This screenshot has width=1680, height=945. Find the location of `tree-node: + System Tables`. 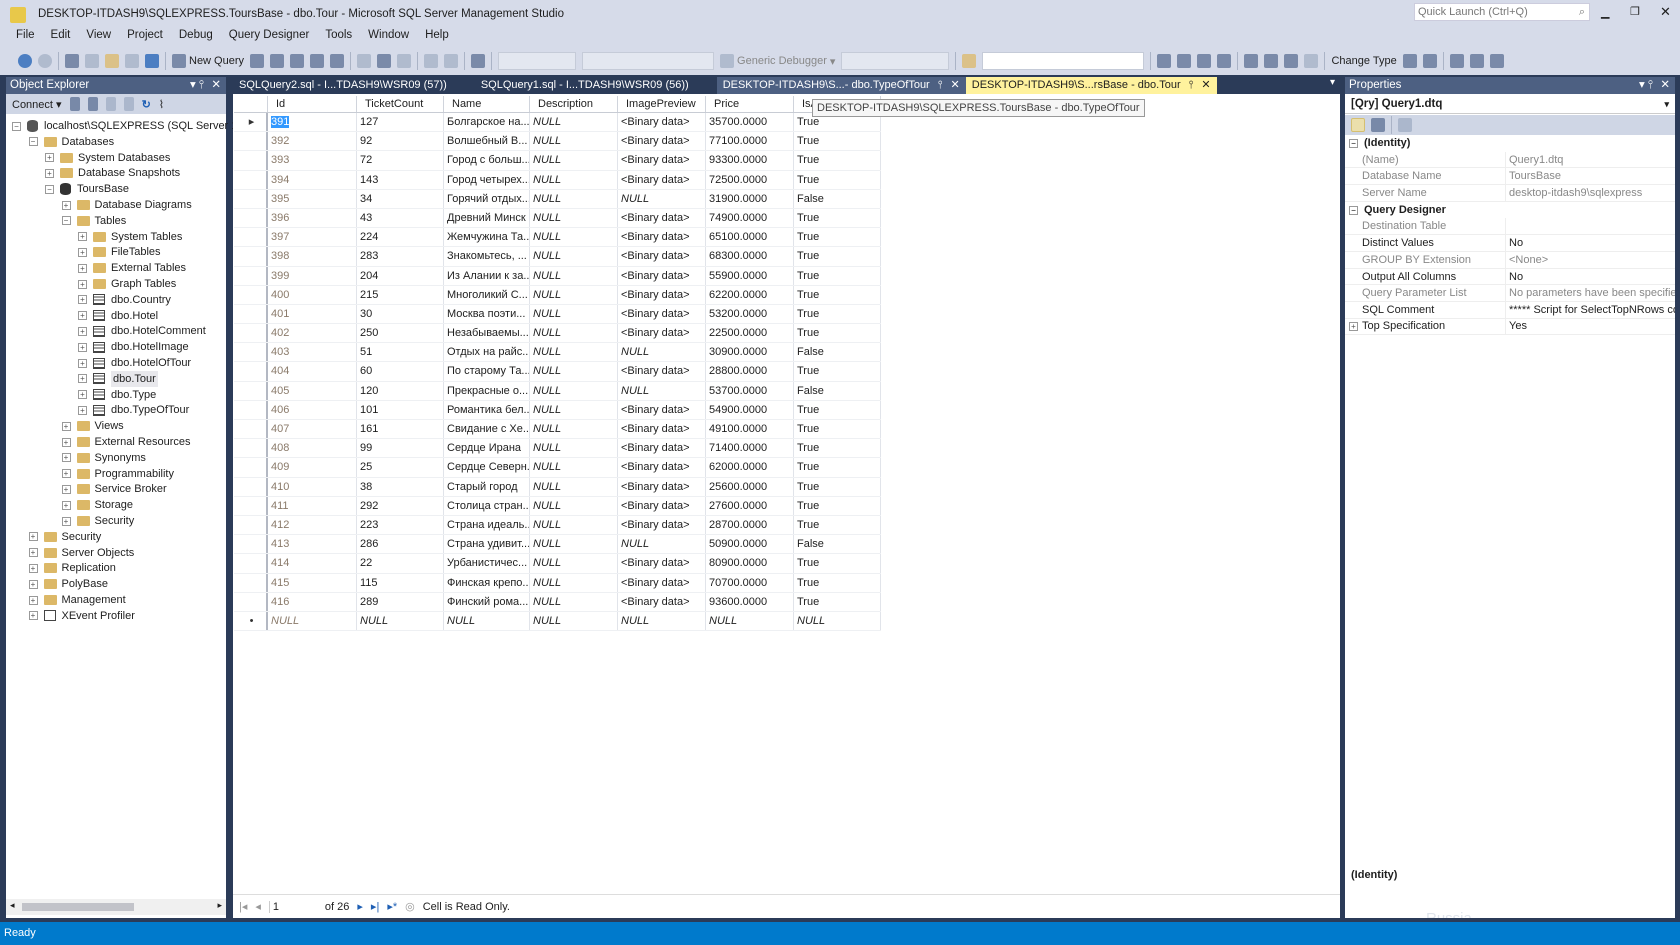

tree-node: + System Tables is located at coordinates (130, 237).